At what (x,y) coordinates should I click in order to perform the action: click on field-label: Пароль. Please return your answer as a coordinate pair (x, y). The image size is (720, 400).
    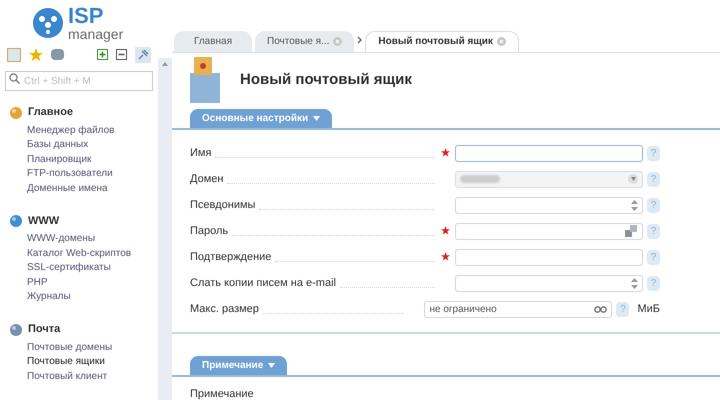
    Looking at the image, I should click on (209, 231).